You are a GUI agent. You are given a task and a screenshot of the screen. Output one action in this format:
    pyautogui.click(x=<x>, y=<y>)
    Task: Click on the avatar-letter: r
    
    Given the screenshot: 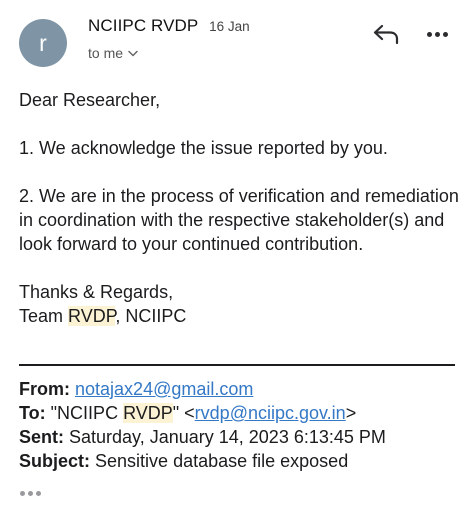 What is the action you would take?
    pyautogui.click(x=43, y=42)
    